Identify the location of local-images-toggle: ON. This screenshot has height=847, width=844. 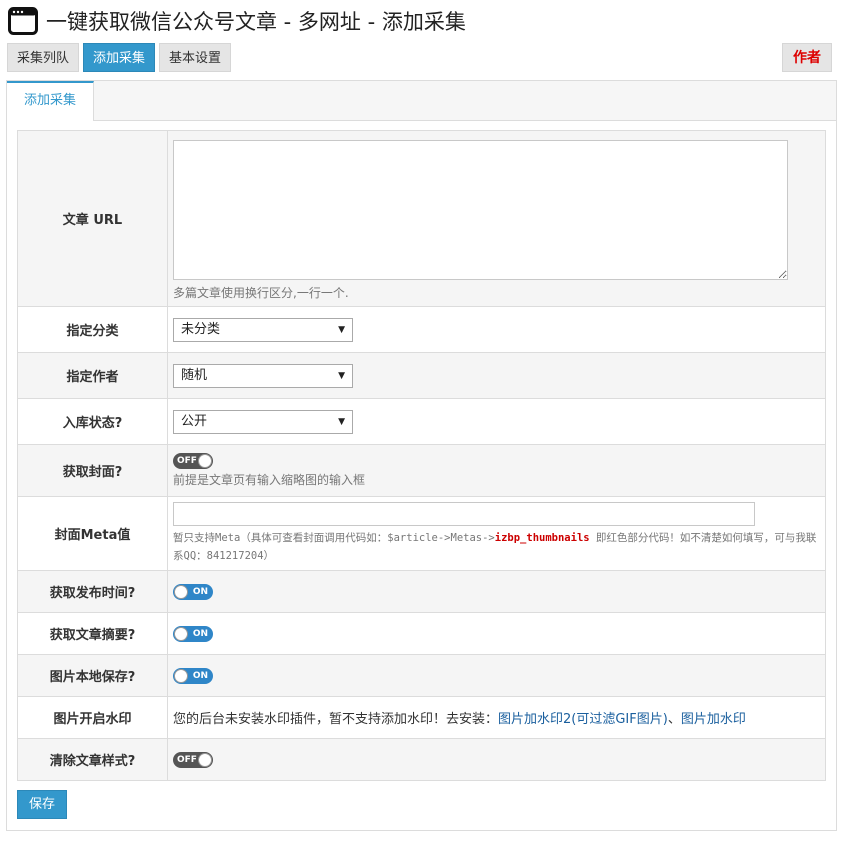
(193, 675).